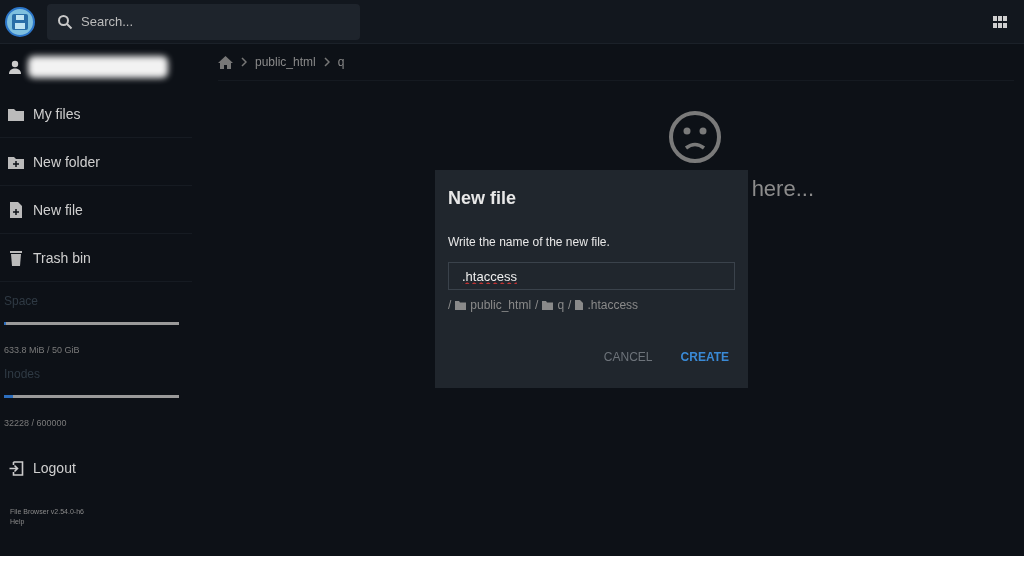 The width and height of the screenshot is (1024, 576). Describe the element at coordinates (591, 276) in the screenshot. I see `filename-input: .htaccess` at that location.